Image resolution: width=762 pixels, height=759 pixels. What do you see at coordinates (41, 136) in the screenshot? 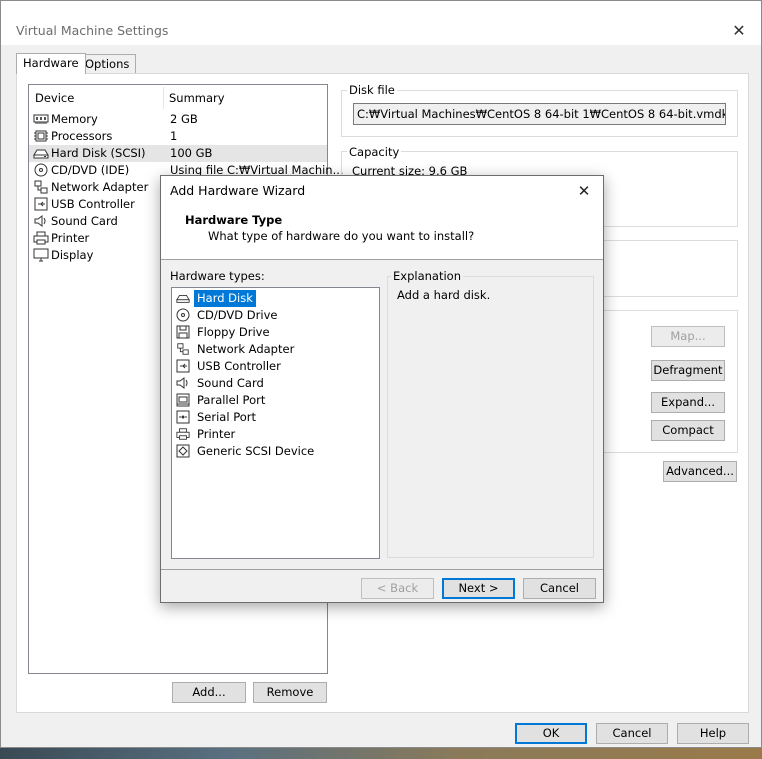
I see `processor-icon` at bounding box center [41, 136].